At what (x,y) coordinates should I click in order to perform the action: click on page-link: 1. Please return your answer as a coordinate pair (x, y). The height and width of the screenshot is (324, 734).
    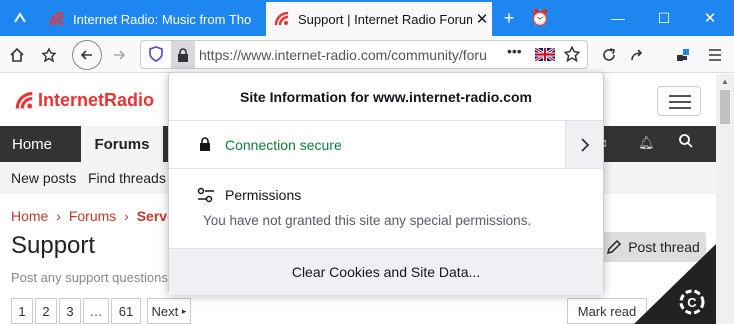
    Looking at the image, I should click on (22, 311).